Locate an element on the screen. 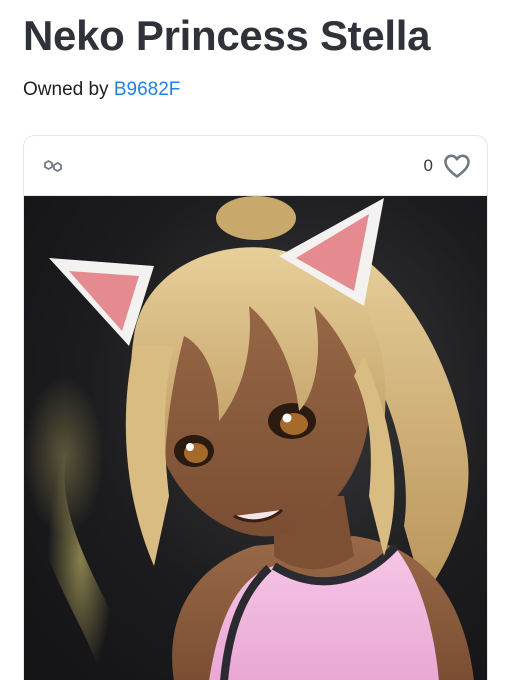 The height and width of the screenshot is (680, 513). owner-link: B9682F is located at coordinates (147, 89).